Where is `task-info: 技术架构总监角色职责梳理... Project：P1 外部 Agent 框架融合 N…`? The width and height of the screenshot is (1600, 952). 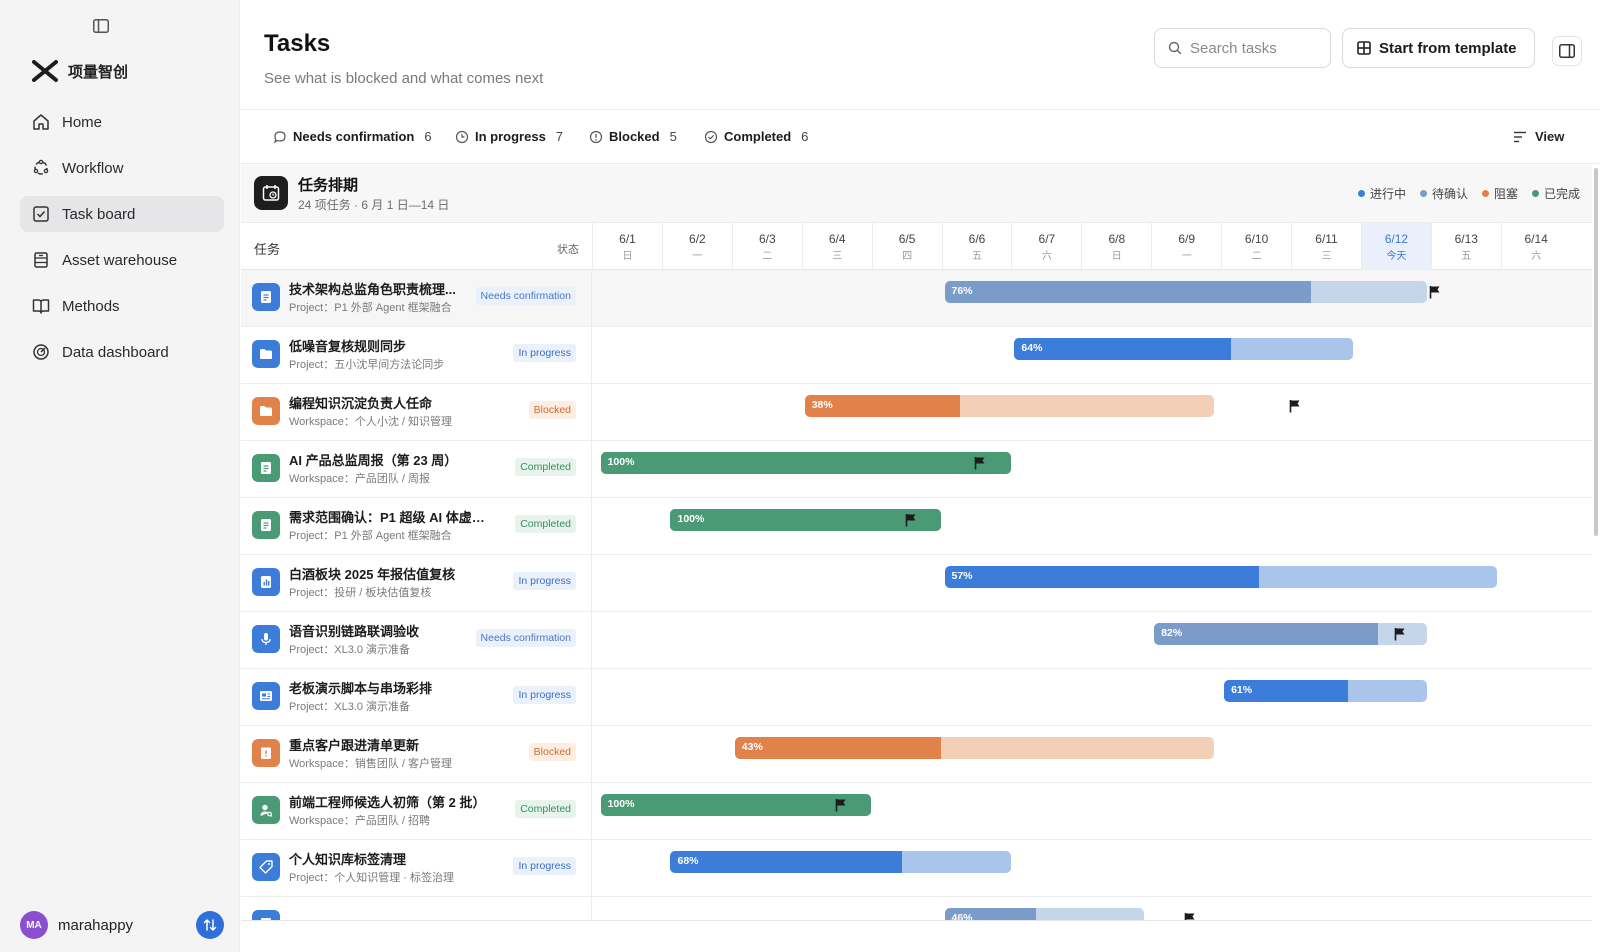 task-info: 技术架构总监角色职责梳理... Project：P1 外部 Agent 框架融合 N… is located at coordinates (416, 298).